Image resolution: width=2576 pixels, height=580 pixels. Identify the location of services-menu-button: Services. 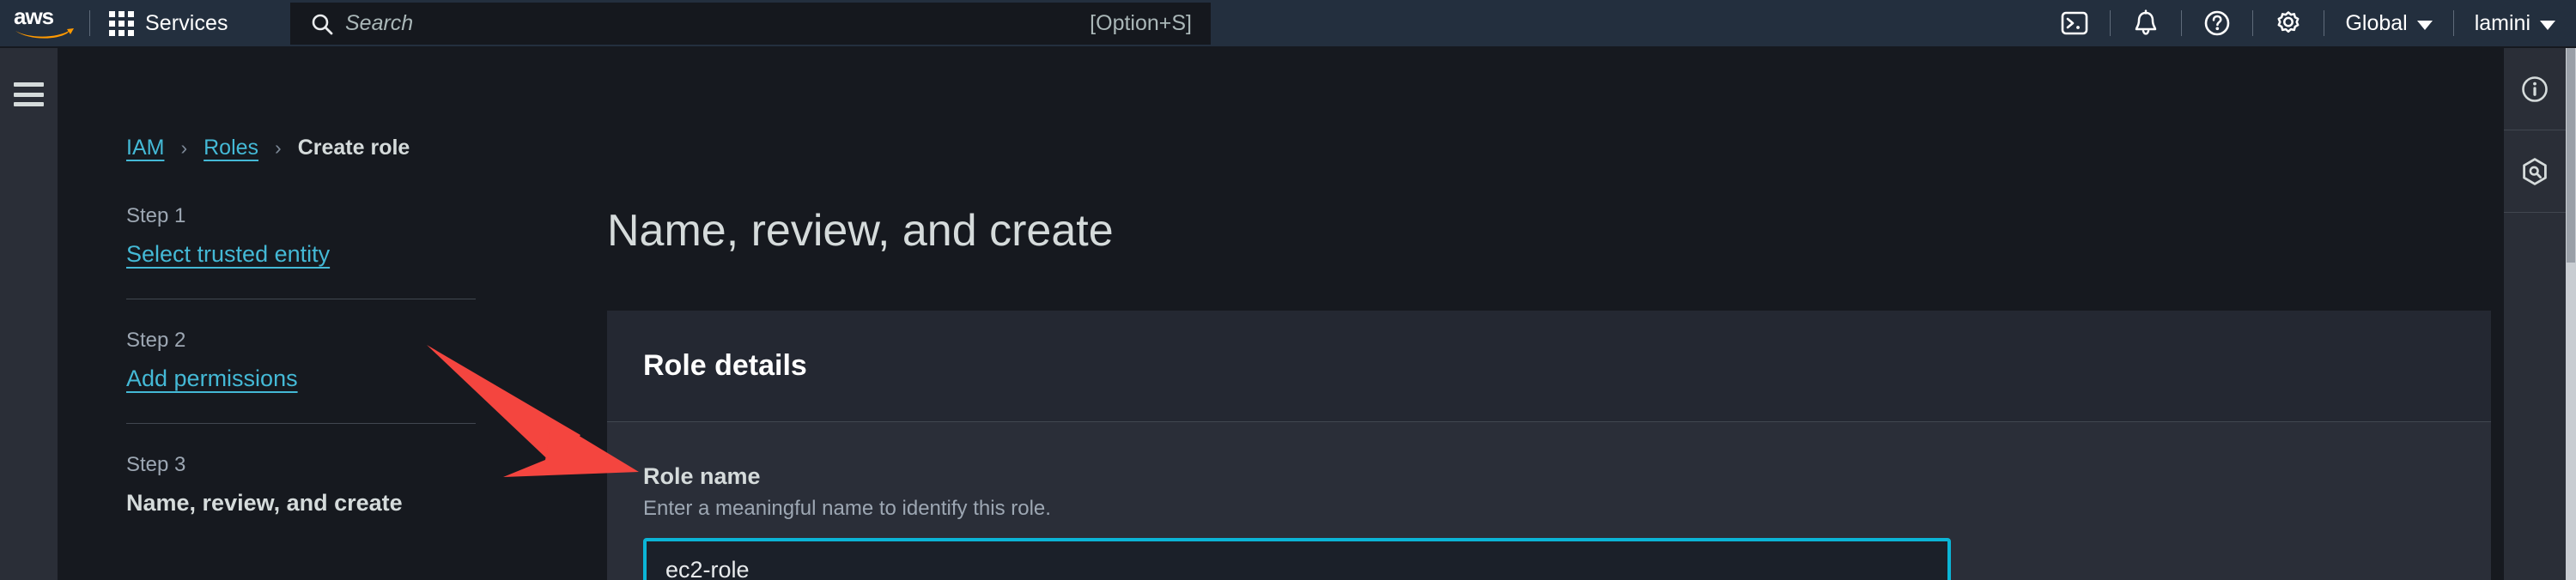
(169, 23).